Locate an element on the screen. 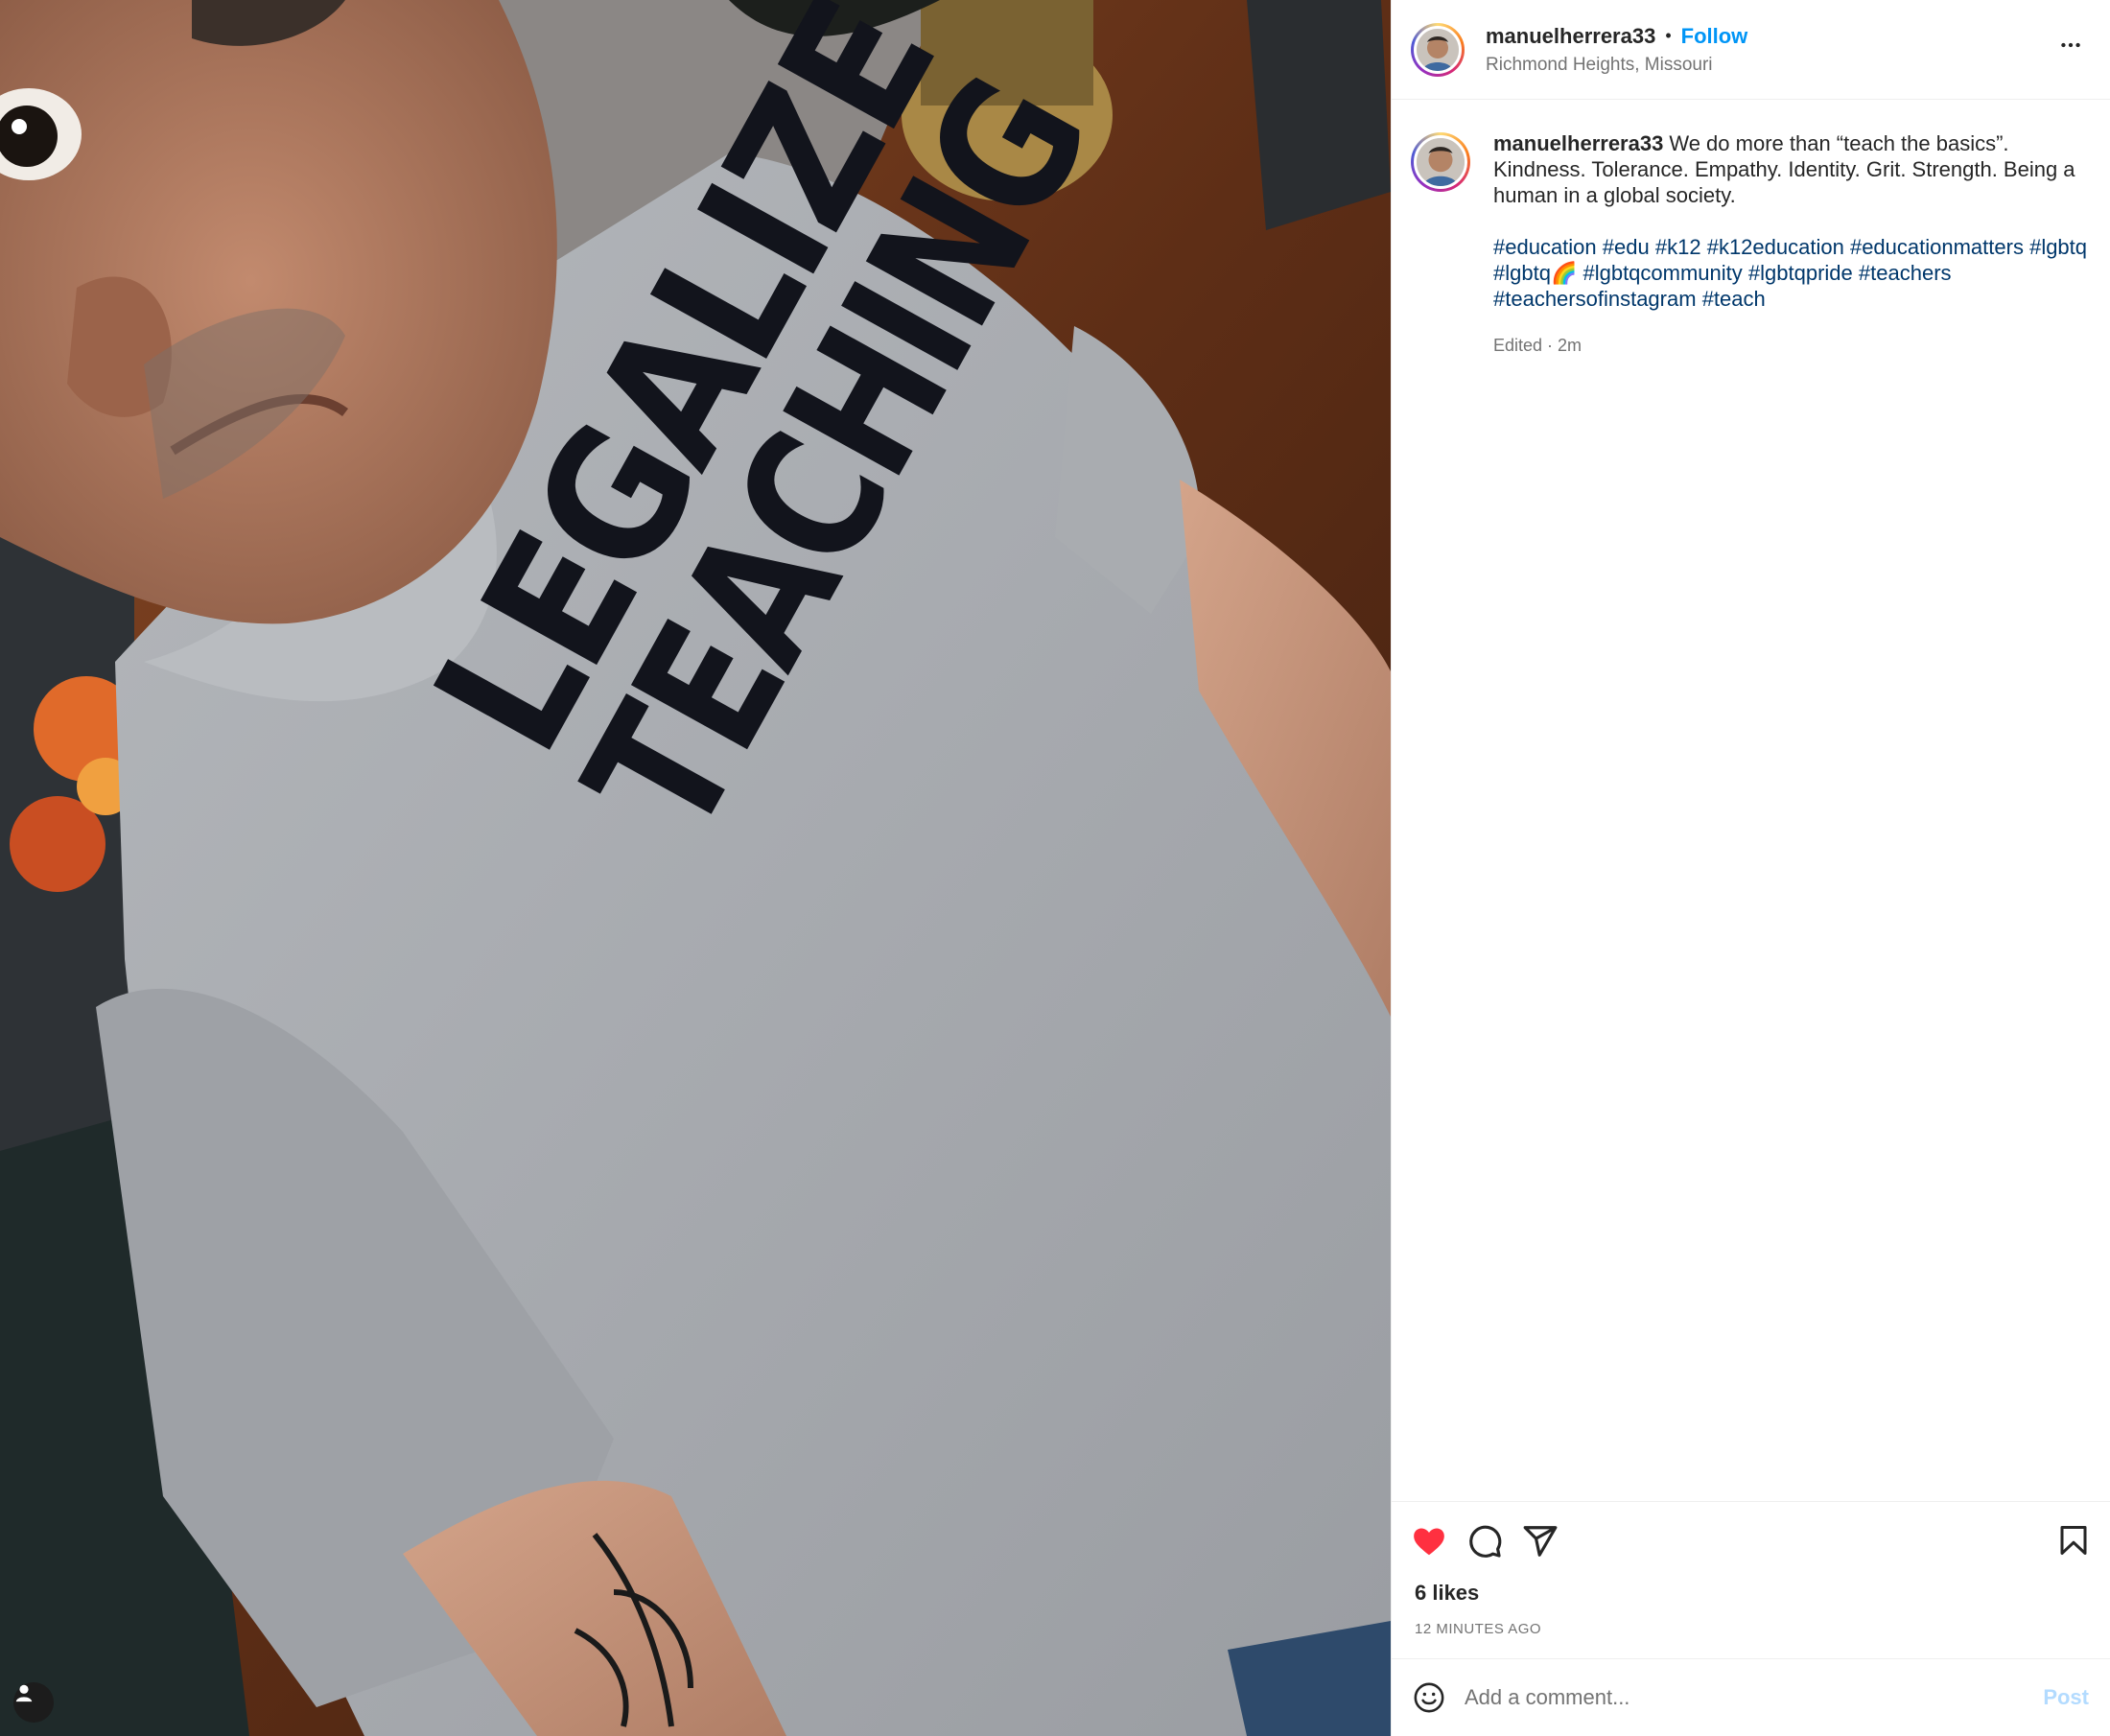 This screenshot has width=2110, height=1736. comment-input is located at coordinates (1754, 1697).